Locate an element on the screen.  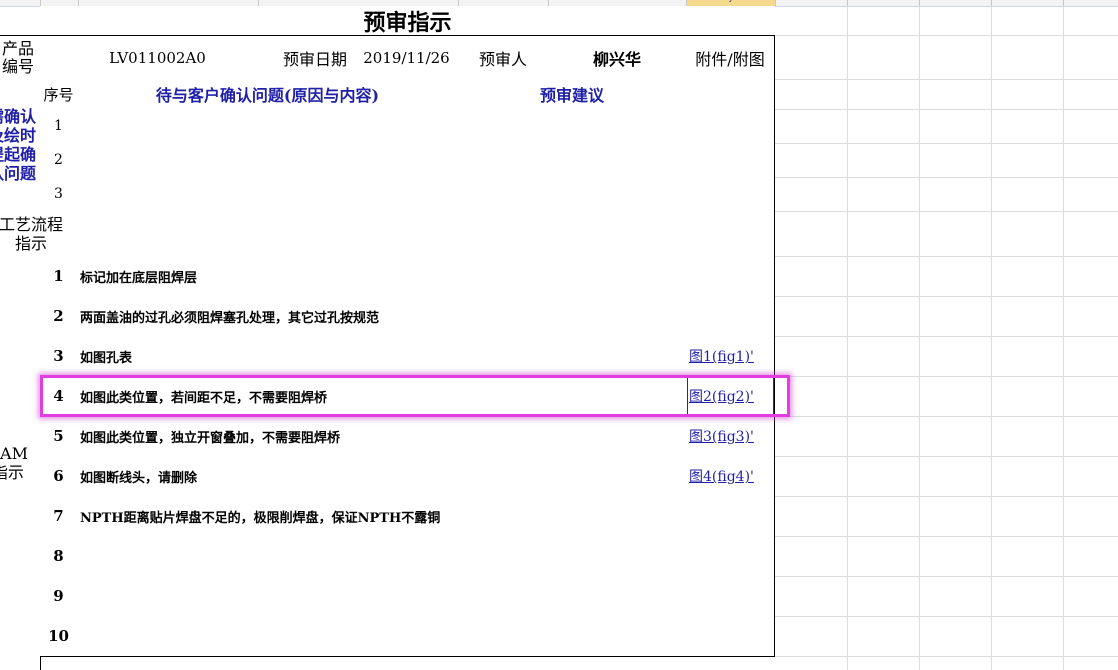
column-header-l: L is located at coordinates (883, 2).